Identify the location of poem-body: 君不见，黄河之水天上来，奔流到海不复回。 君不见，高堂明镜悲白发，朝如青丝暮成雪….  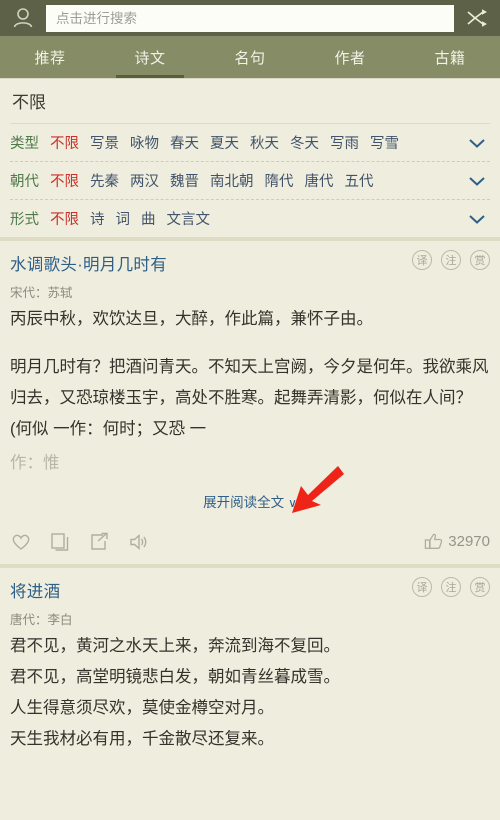
(175, 692).